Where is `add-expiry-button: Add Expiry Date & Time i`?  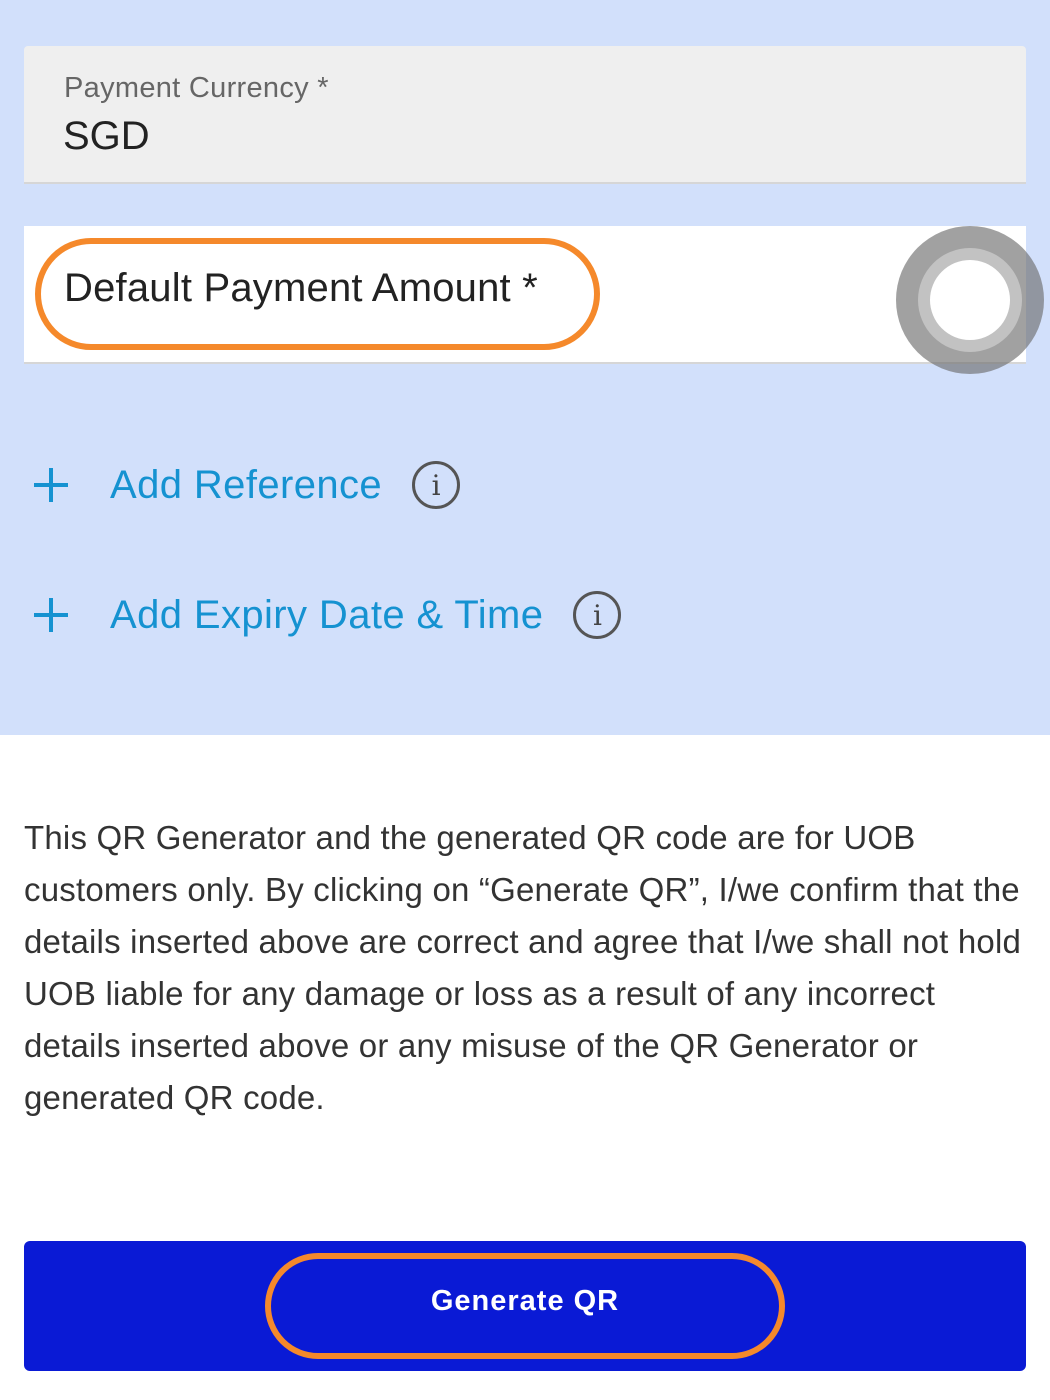 add-expiry-button: Add Expiry Date & Time i is located at coordinates (326, 615).